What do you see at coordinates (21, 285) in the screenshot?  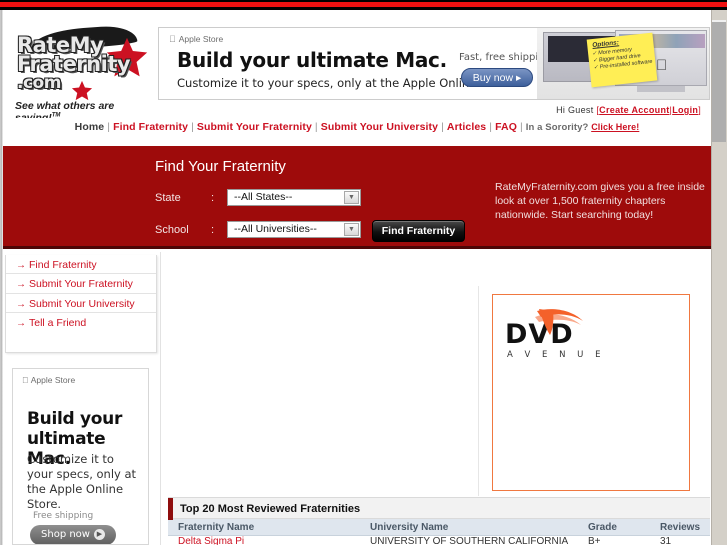 I see `arrow-right-icon-2: →` at bounding box center [21, 285].